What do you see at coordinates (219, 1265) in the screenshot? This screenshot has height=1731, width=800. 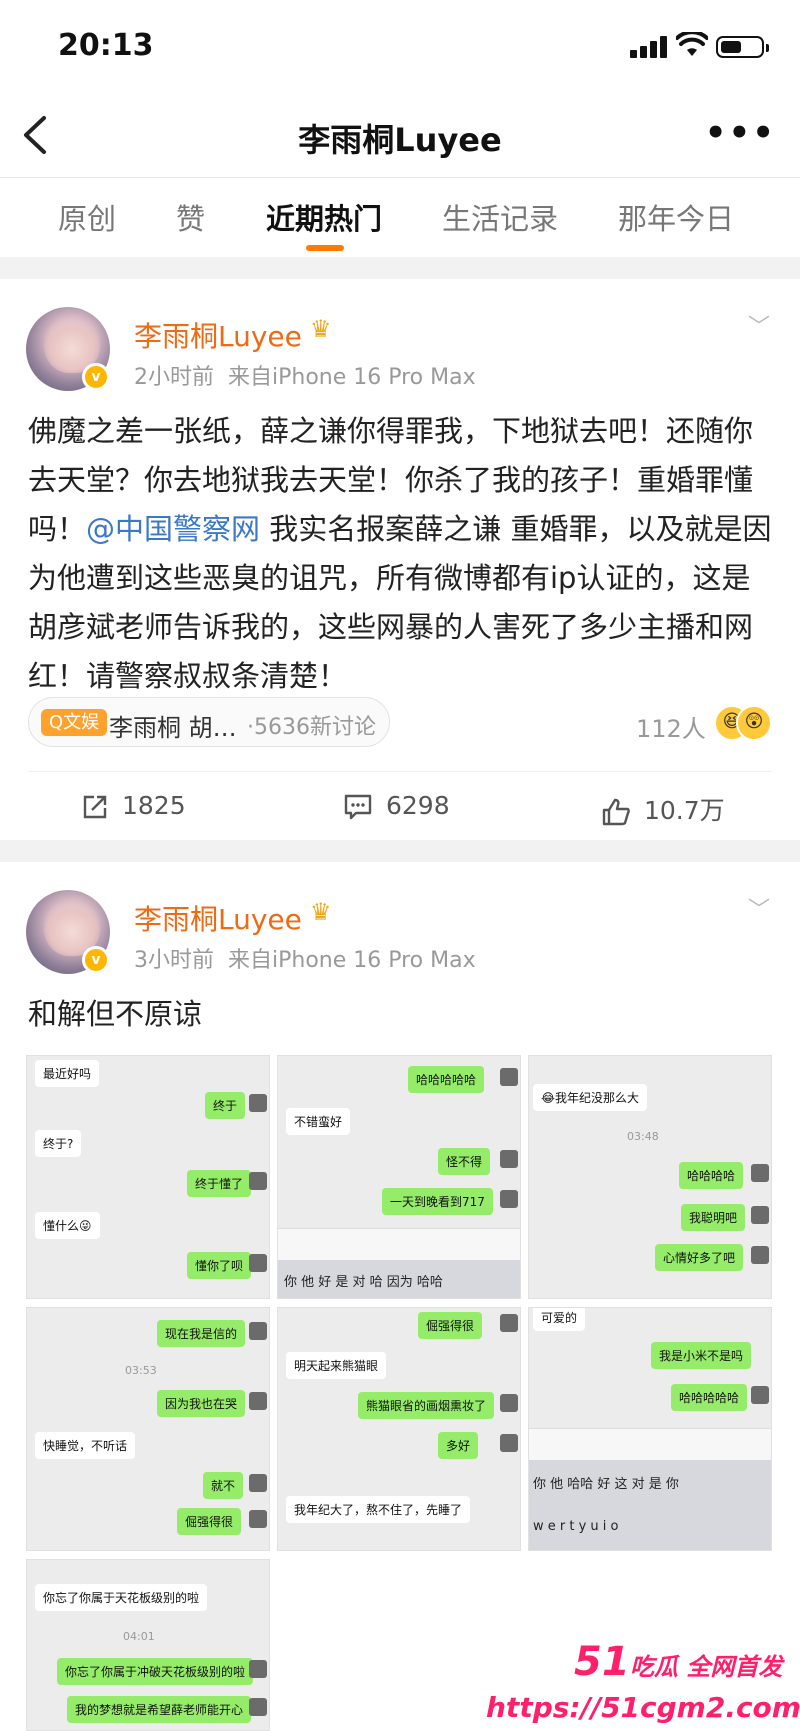 I see `chat-bubble: 懂你了呗` at bounding box center [219, 1265].